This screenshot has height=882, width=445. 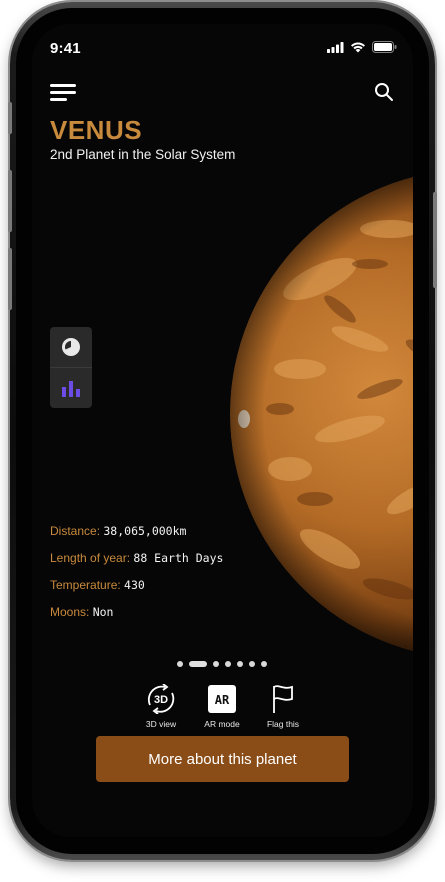 What do you see at coordinates (90, 558) in the screenshot?
I see `year-length-label: Length of year:` at bounding box center [90, 558].